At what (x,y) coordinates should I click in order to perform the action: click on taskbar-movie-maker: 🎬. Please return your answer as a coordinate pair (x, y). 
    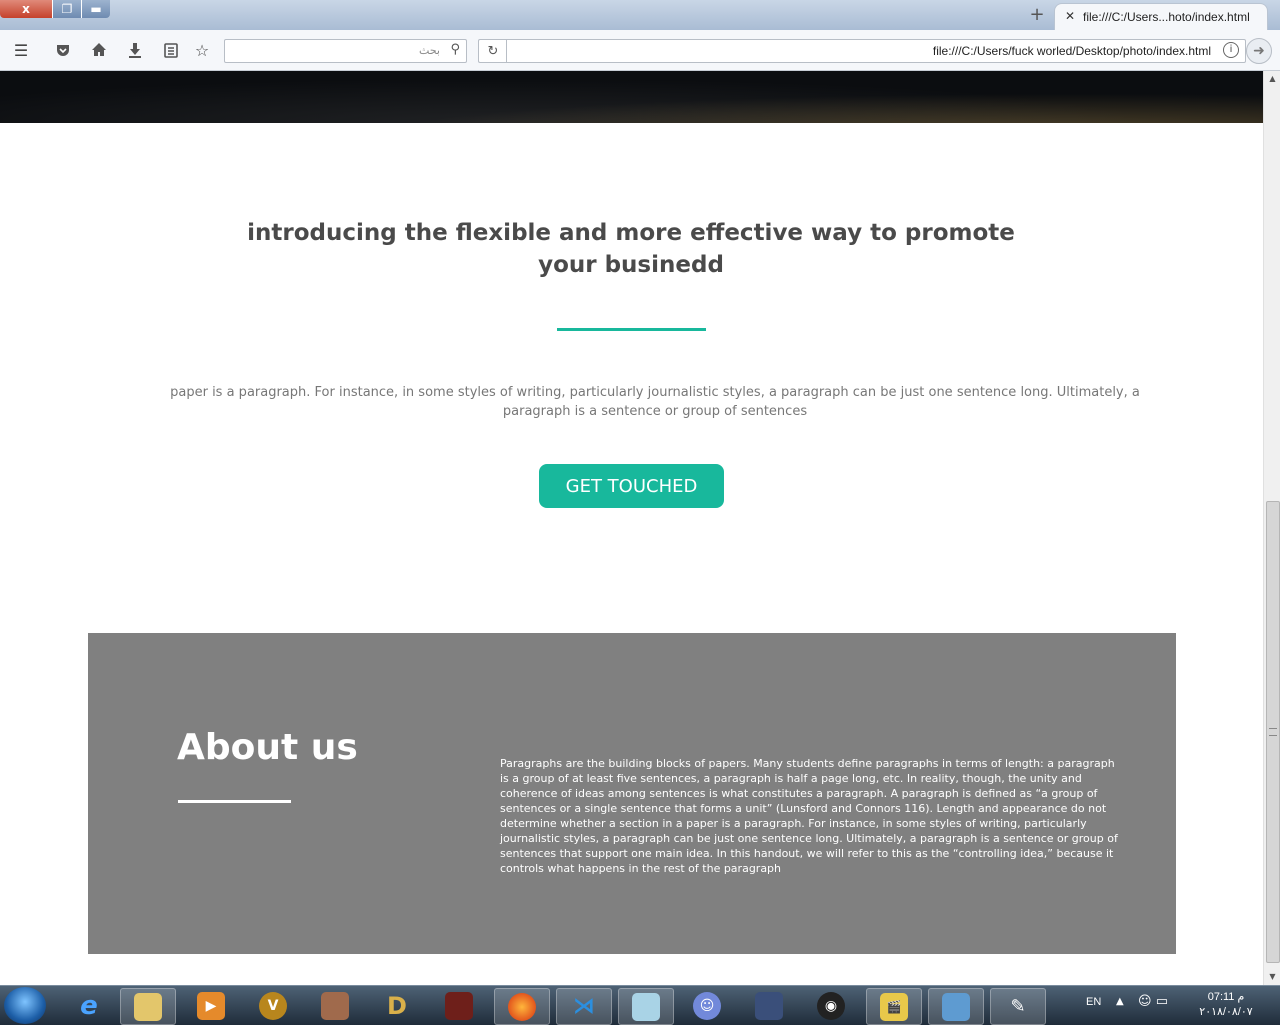
    Looking at the image, I should click on (894, 1006).